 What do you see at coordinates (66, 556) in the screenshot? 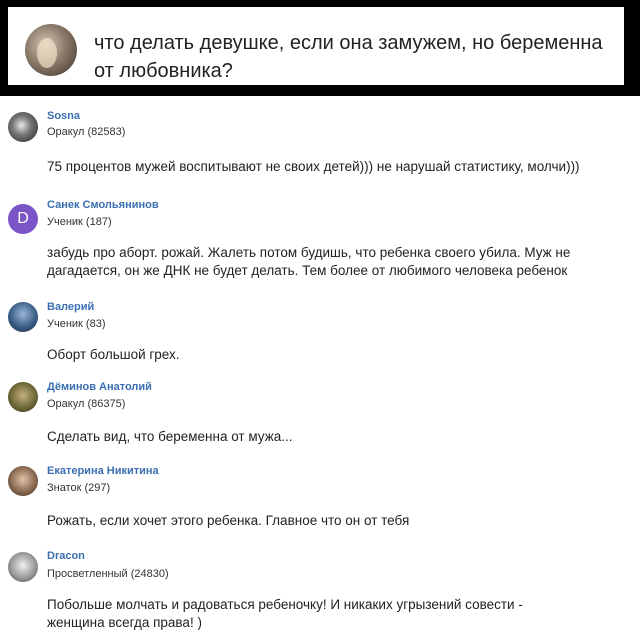
I see `author-link: Dracon` at bounding box center [66, 556].